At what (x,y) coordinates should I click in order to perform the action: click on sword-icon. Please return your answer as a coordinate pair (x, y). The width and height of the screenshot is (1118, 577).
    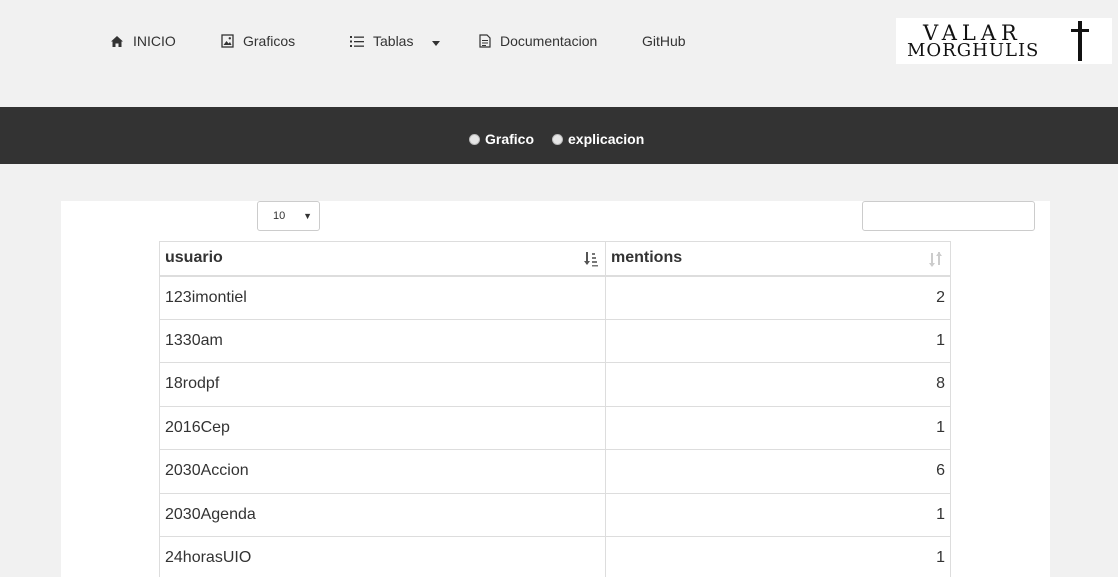
    Looking at the image, I should click on (1080, 41).